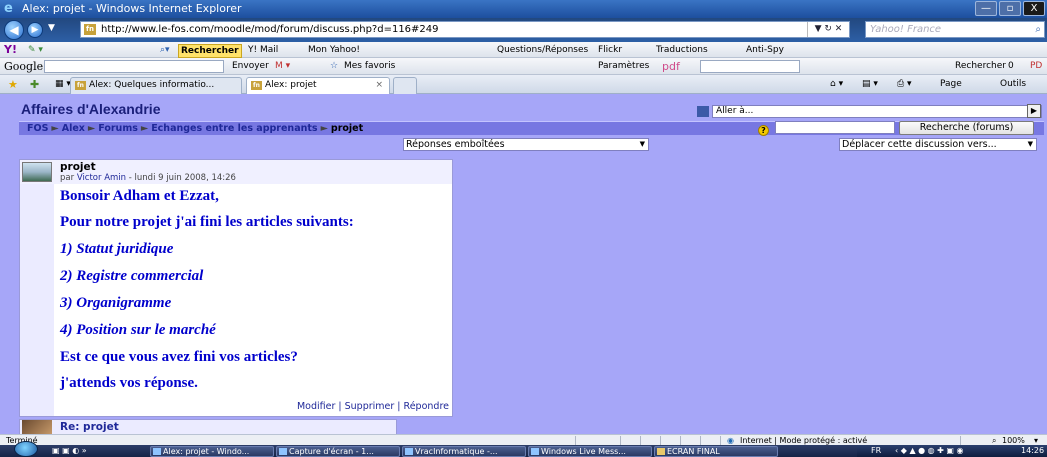 The width and height of the screenshot is (1047, 457). Describe the element at coordinates (37, 172) in the screenshot. I see `author-avatar` at that location.